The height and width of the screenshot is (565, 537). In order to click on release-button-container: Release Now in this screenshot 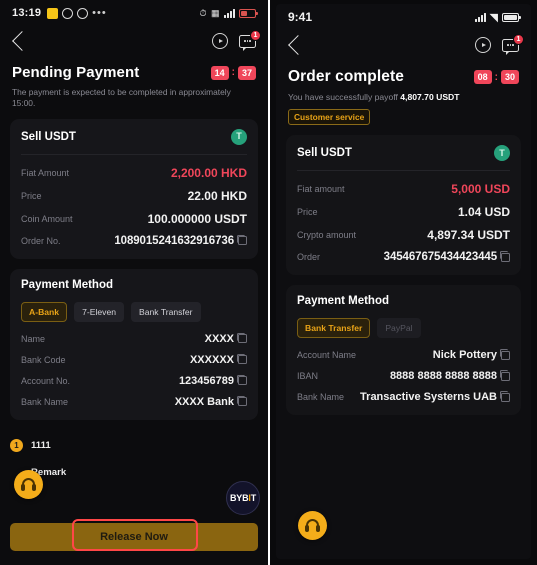, I will do `click(134, 537)`.